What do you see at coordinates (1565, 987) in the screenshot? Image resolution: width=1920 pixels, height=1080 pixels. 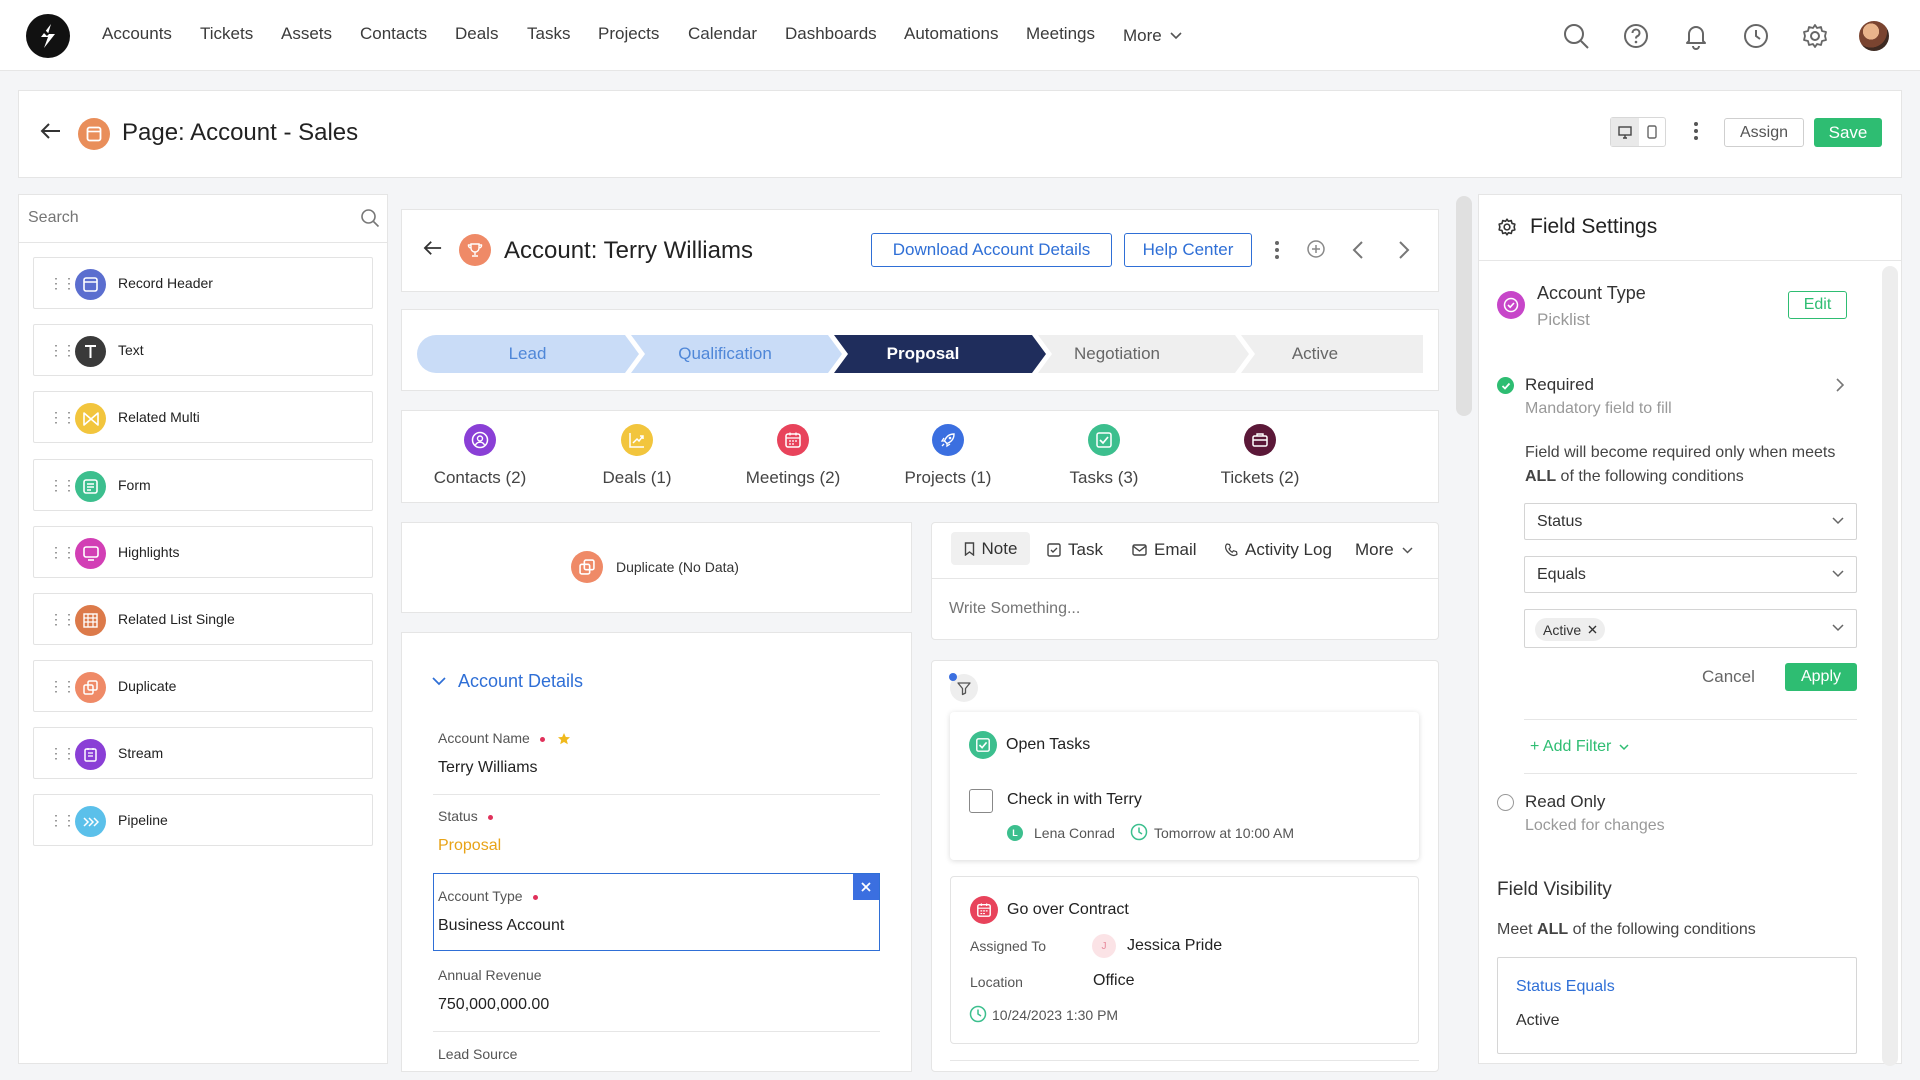 I see `visibility-rule-title: Status Equals` at bounding box center [1565, 987].